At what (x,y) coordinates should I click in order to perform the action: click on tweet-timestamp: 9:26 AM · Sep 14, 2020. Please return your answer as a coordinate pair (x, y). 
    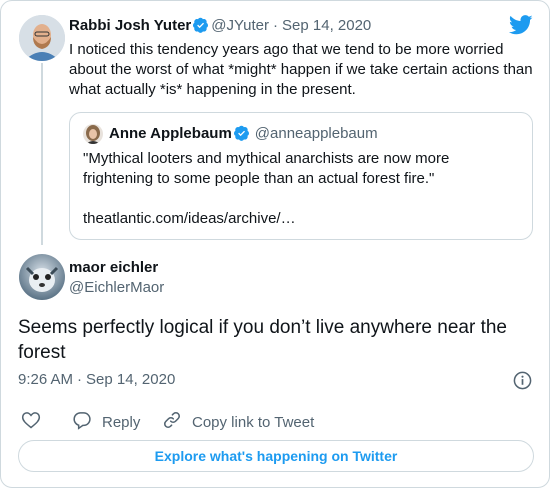
    Looking at the image, I should click on (96, 379).